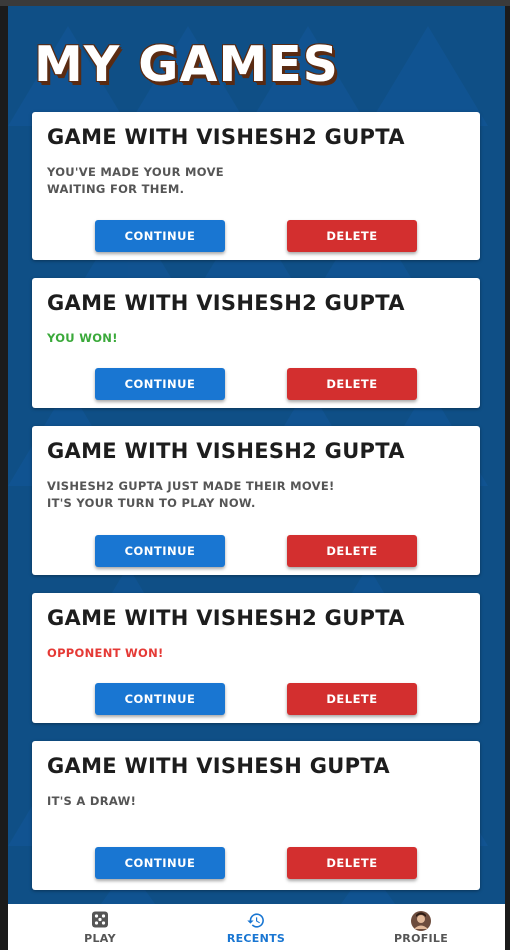 The width and height of the screenshot is (510, 950). What do you see at coordinates (256, 938) in the screenshot?
I see `nav-recents-label: RECENTS` at bounding box center [256, 938].